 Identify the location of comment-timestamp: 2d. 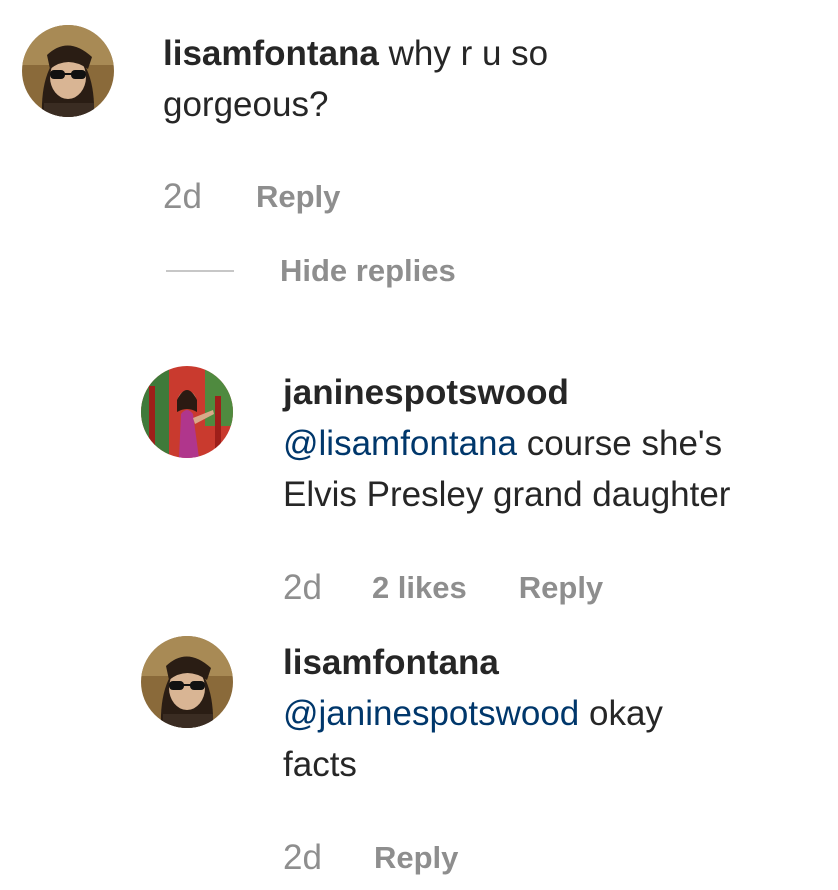
(182, 196).